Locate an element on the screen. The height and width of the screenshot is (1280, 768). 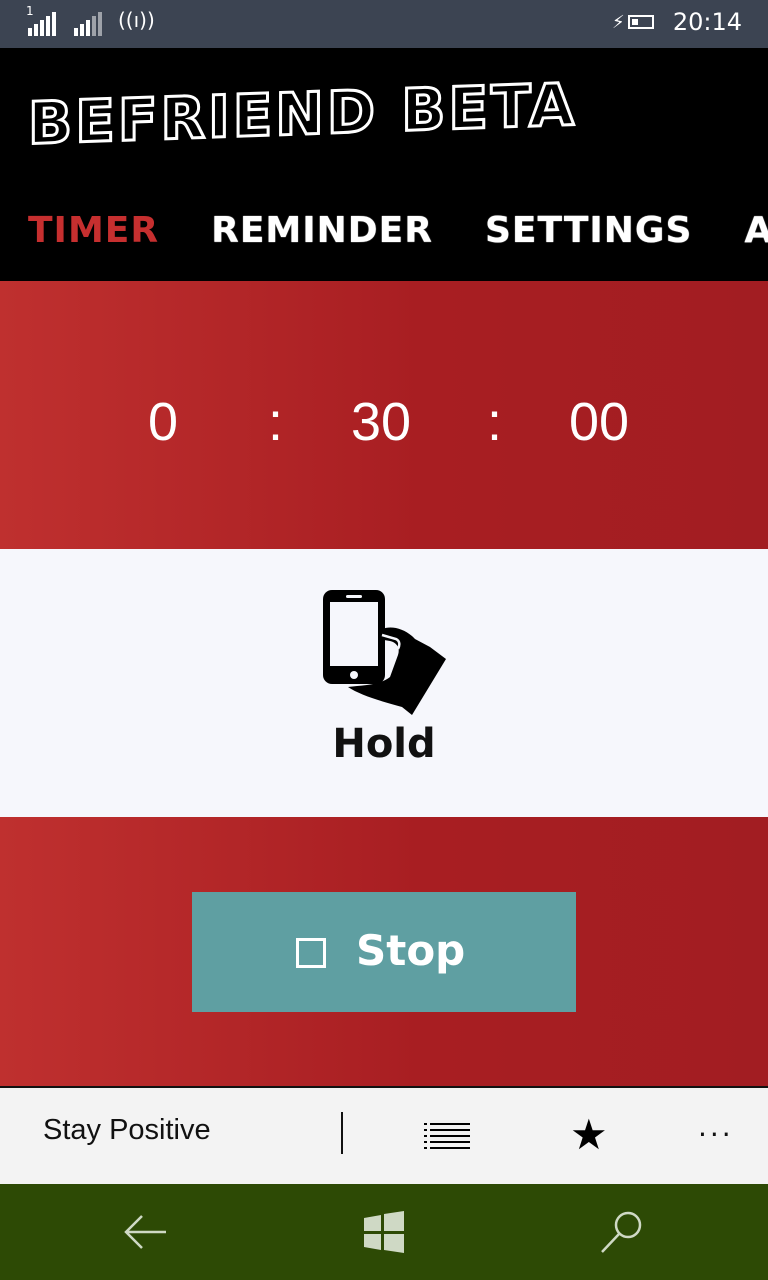
battery-charging-icon: ⚡ is located at coordinates (634, 23).